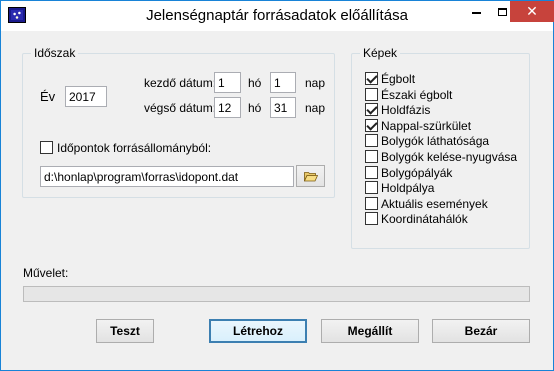  I want to click on kepek-item-label: Holdpálya, so click(407, 188).